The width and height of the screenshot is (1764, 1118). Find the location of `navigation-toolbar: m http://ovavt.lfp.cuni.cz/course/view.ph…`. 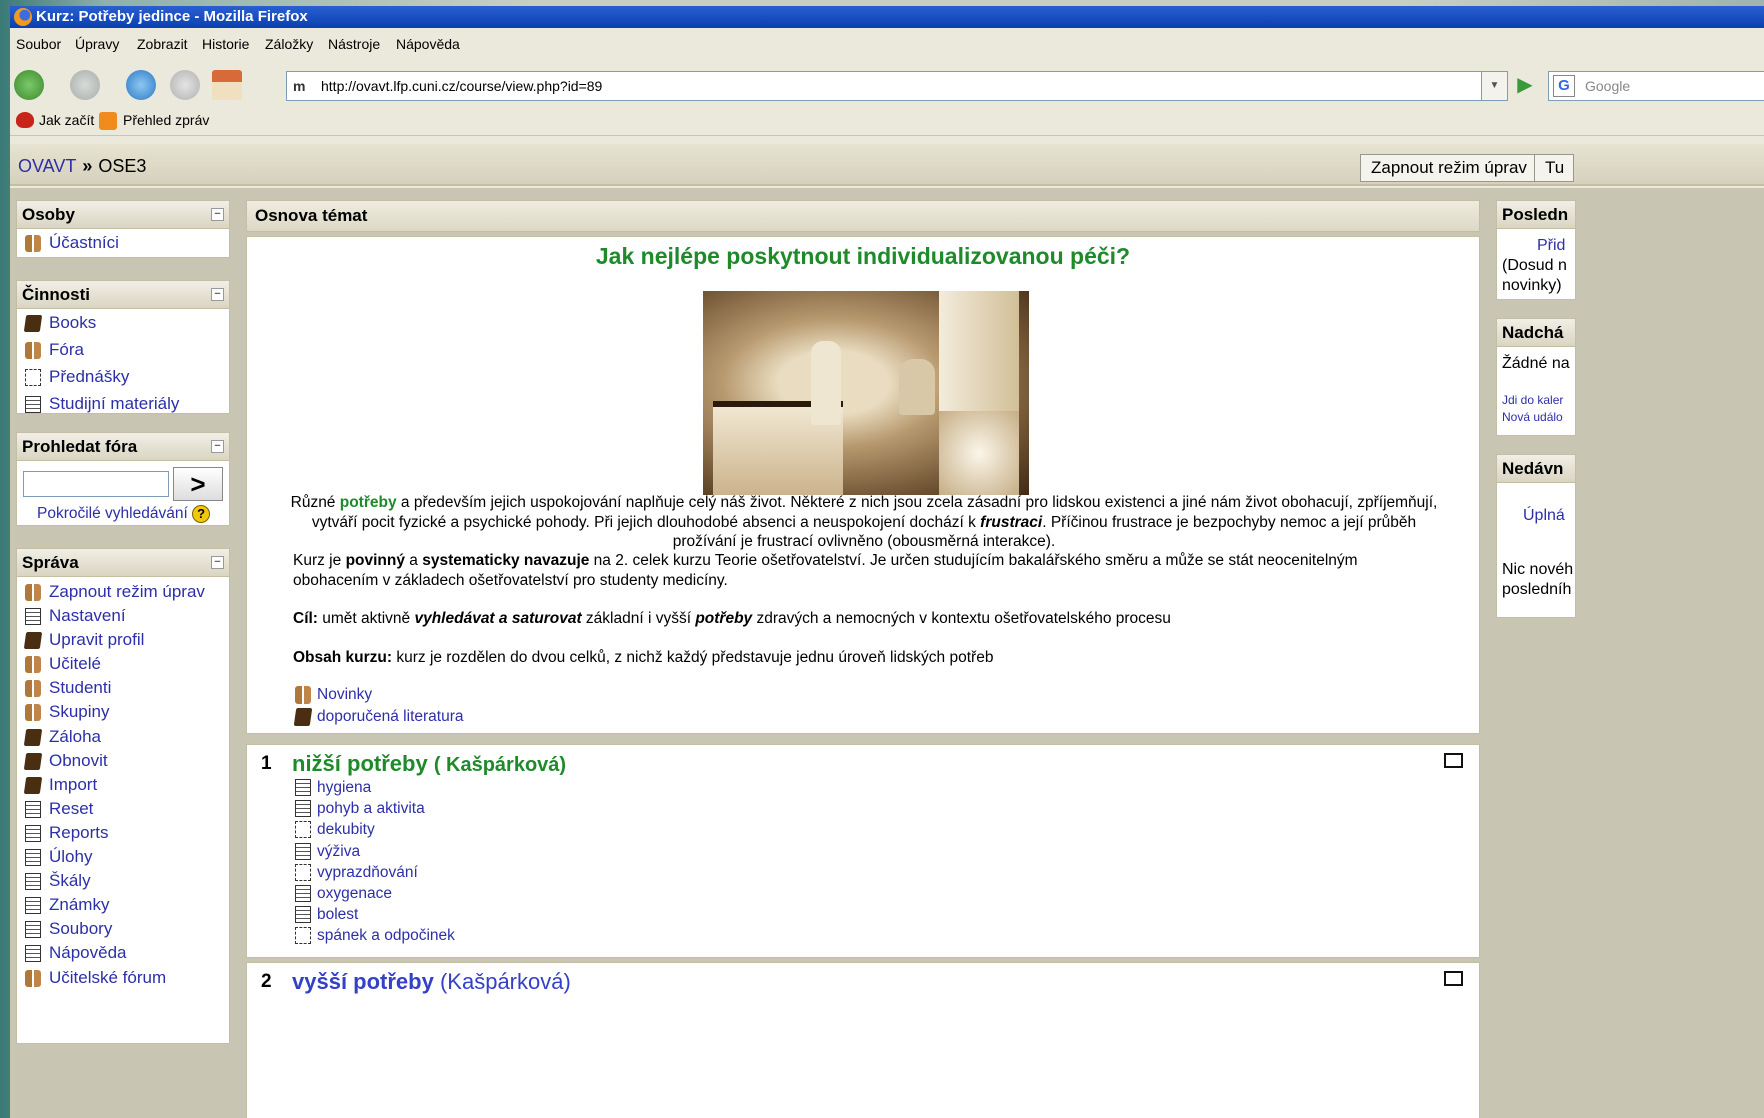

navigation-toolbar: m http://ovavt.lfp.cuni.cz/course/view.ph… is located at coordinates (887, 84).